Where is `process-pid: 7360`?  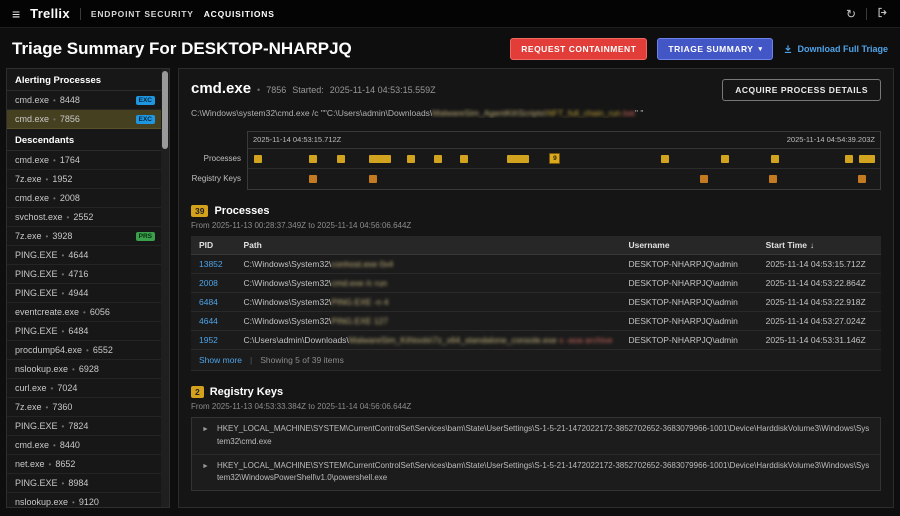 process-pid: 7360 is located at coordinates (62, 407).